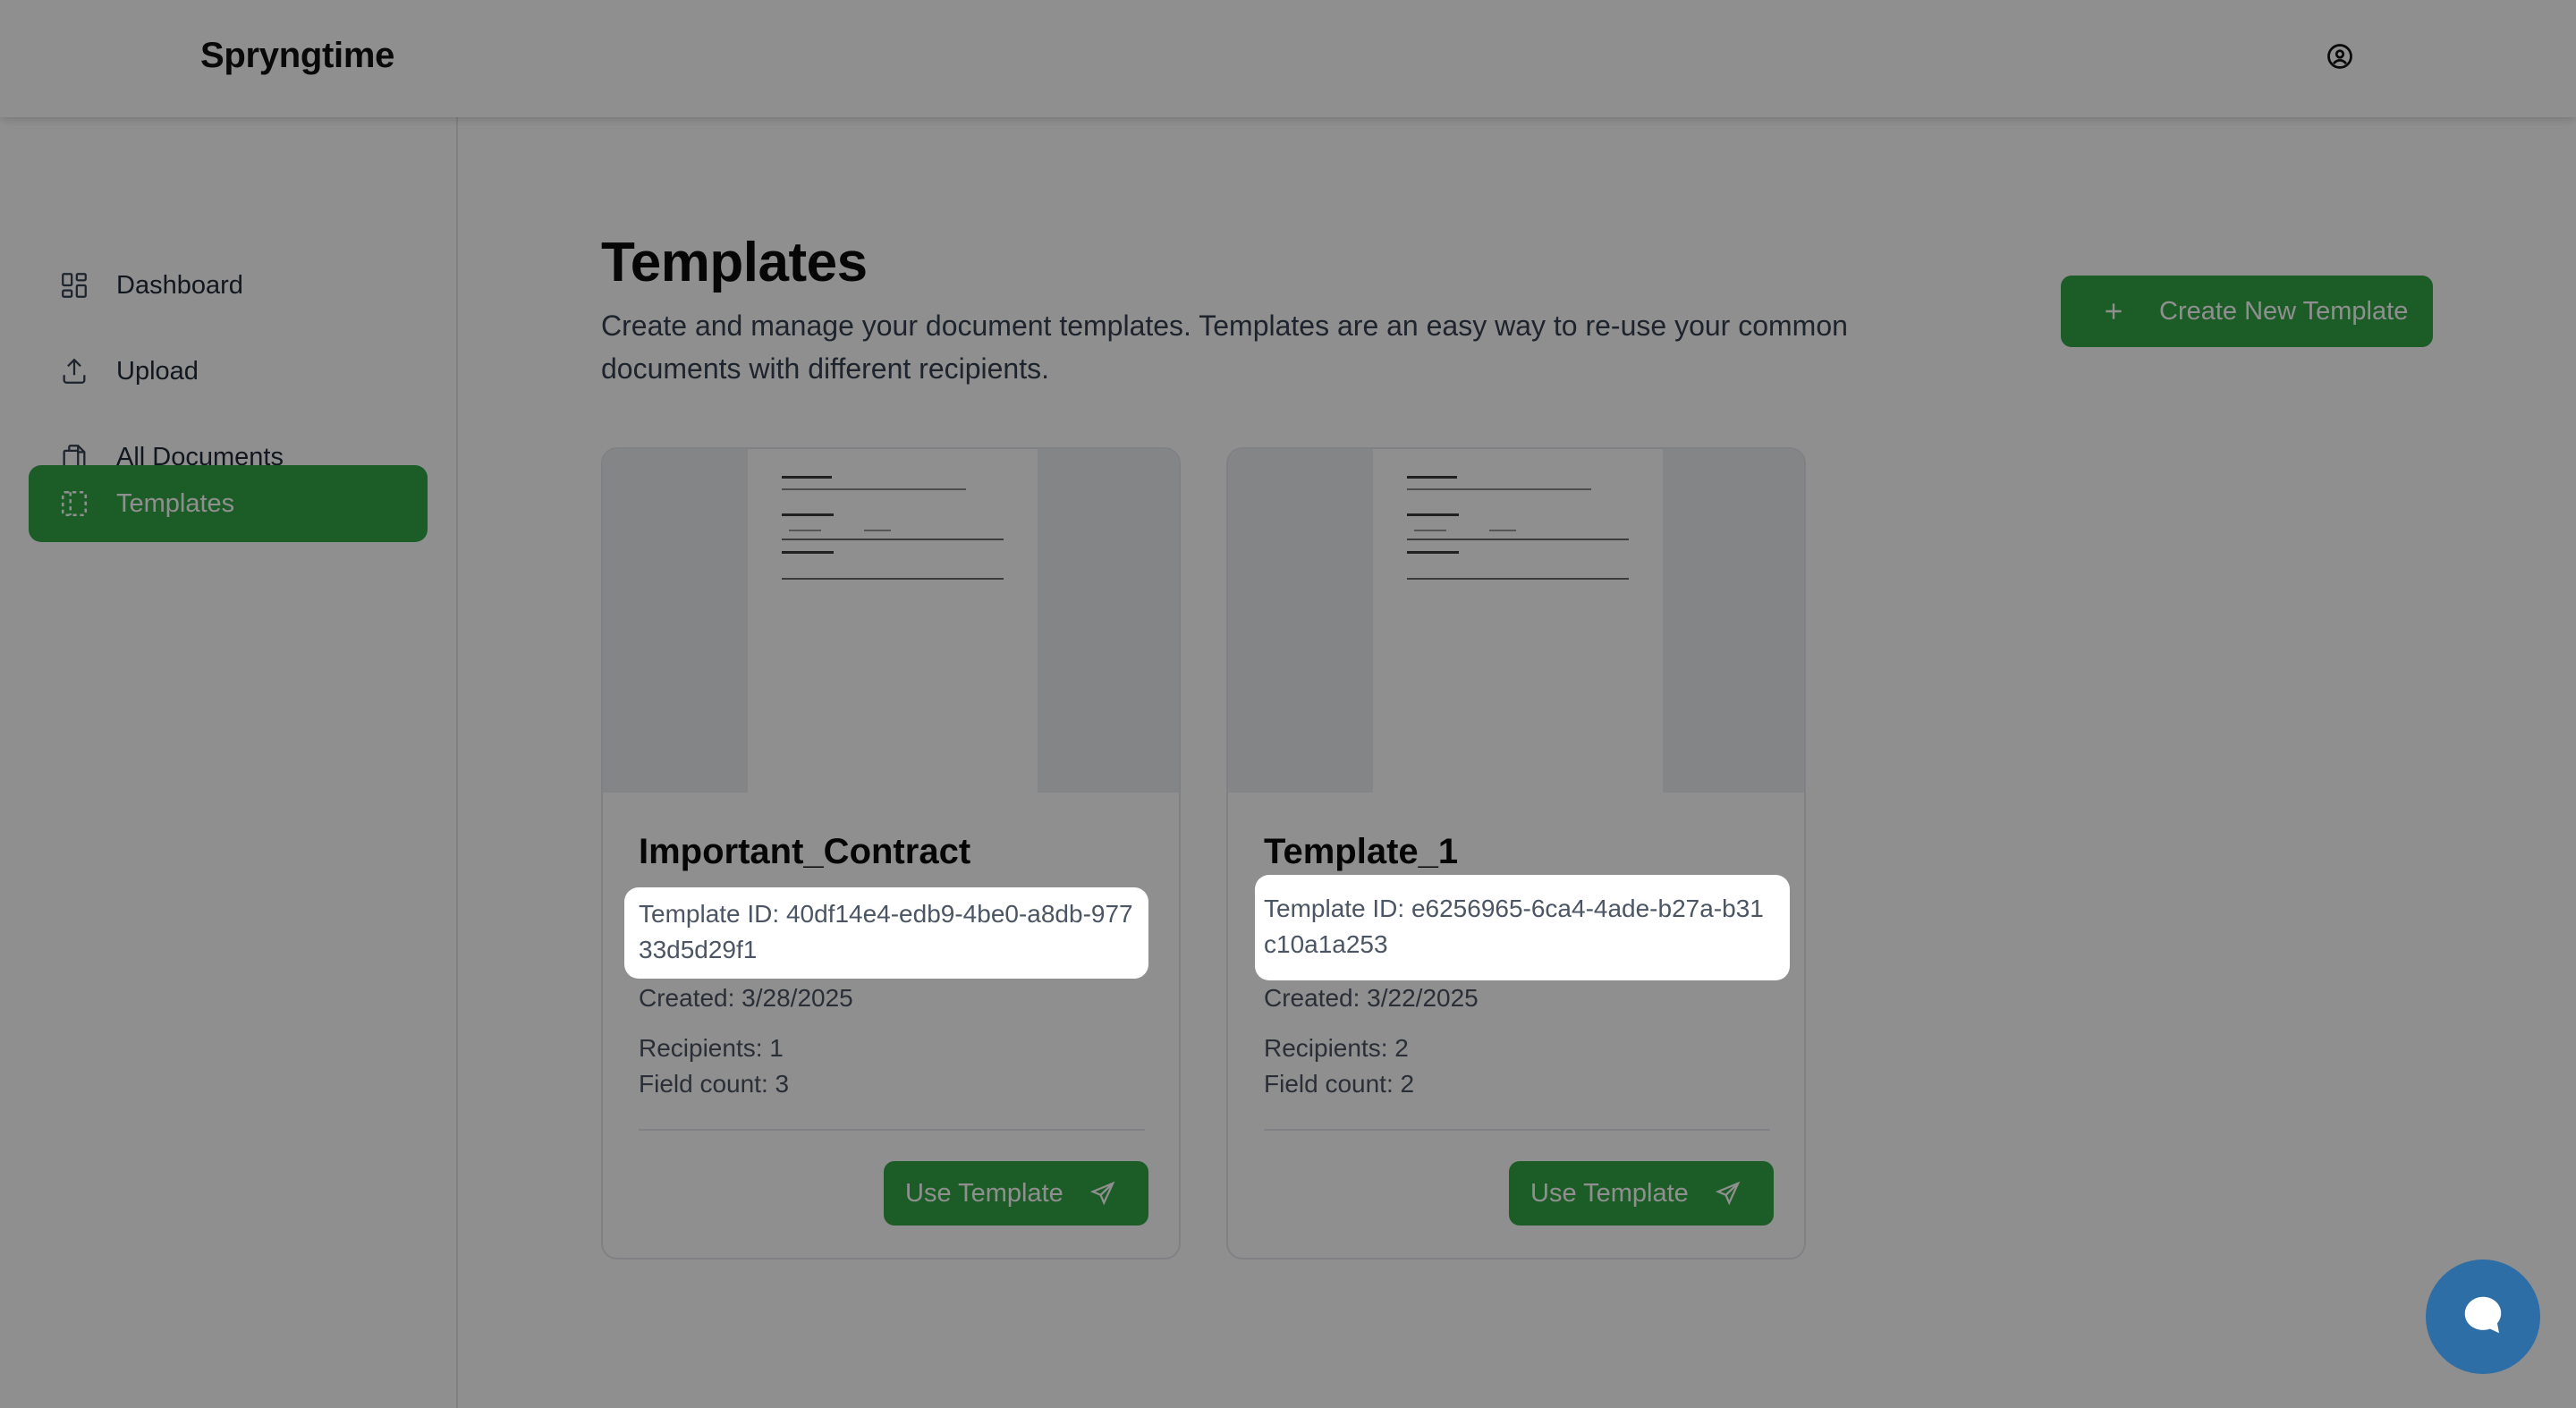 This screenshot has height=1408, width=2576. I want to click on page-title: Templates, so click(734, 262).